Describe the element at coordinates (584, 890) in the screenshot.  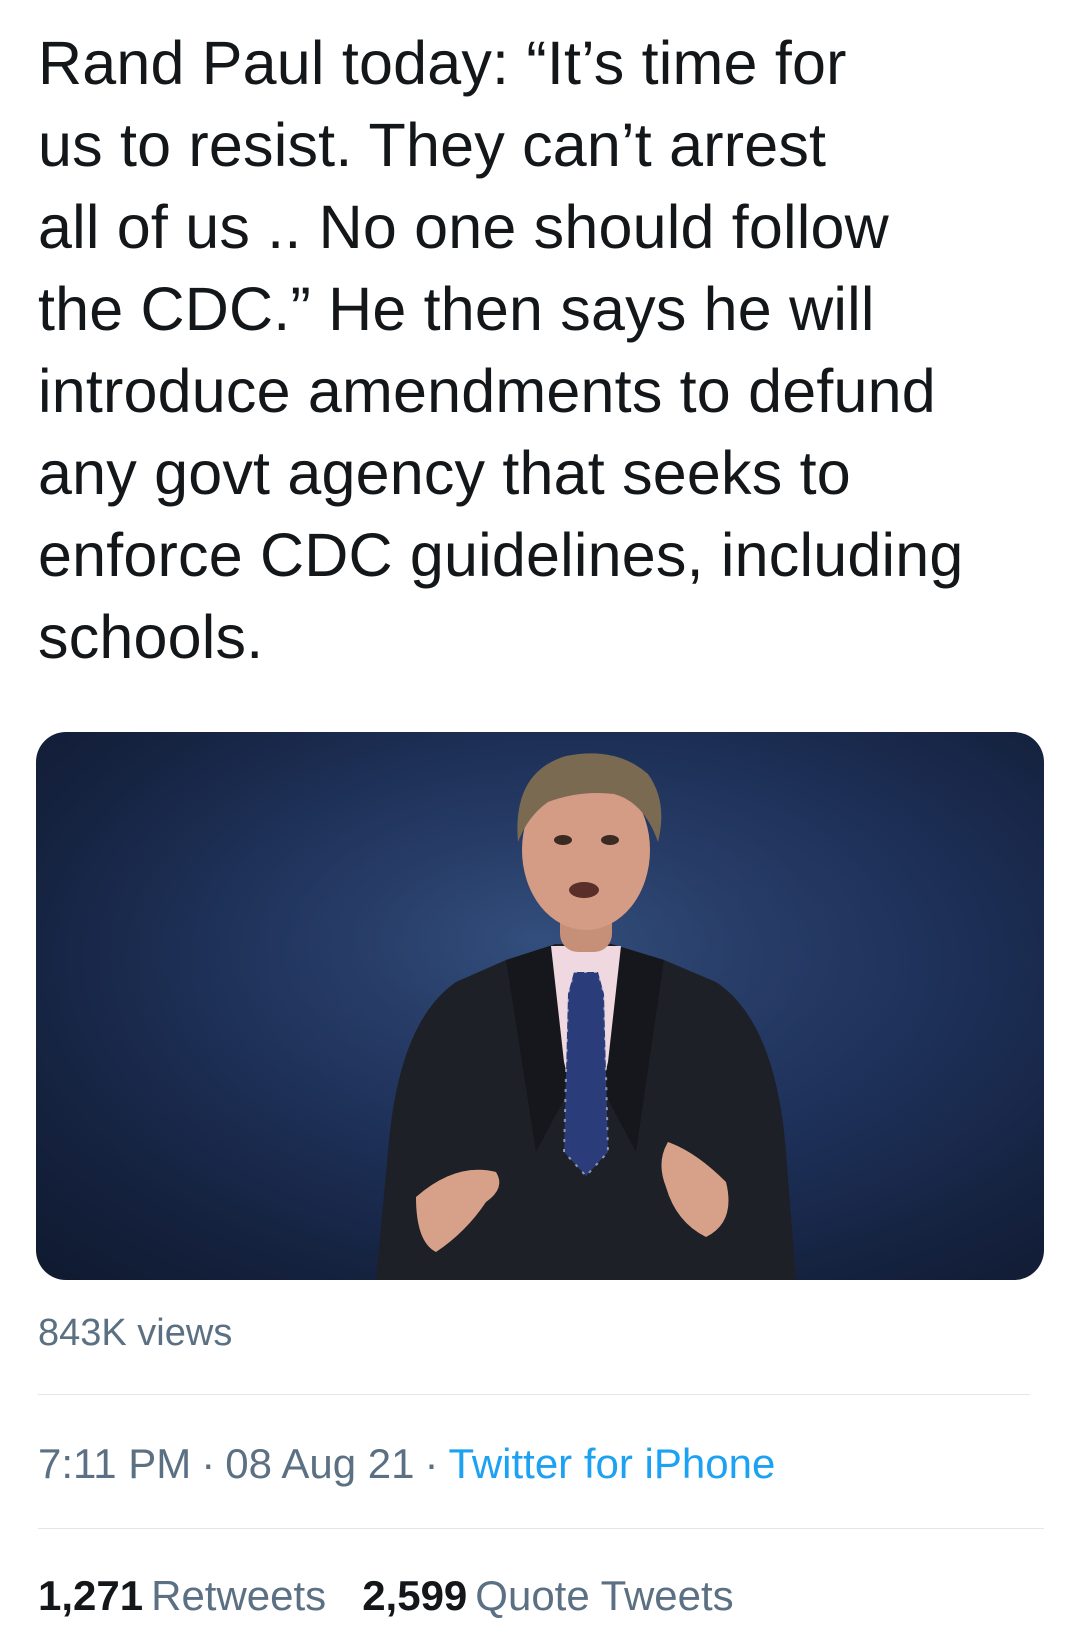
I see `speaker-mouth` at that location.